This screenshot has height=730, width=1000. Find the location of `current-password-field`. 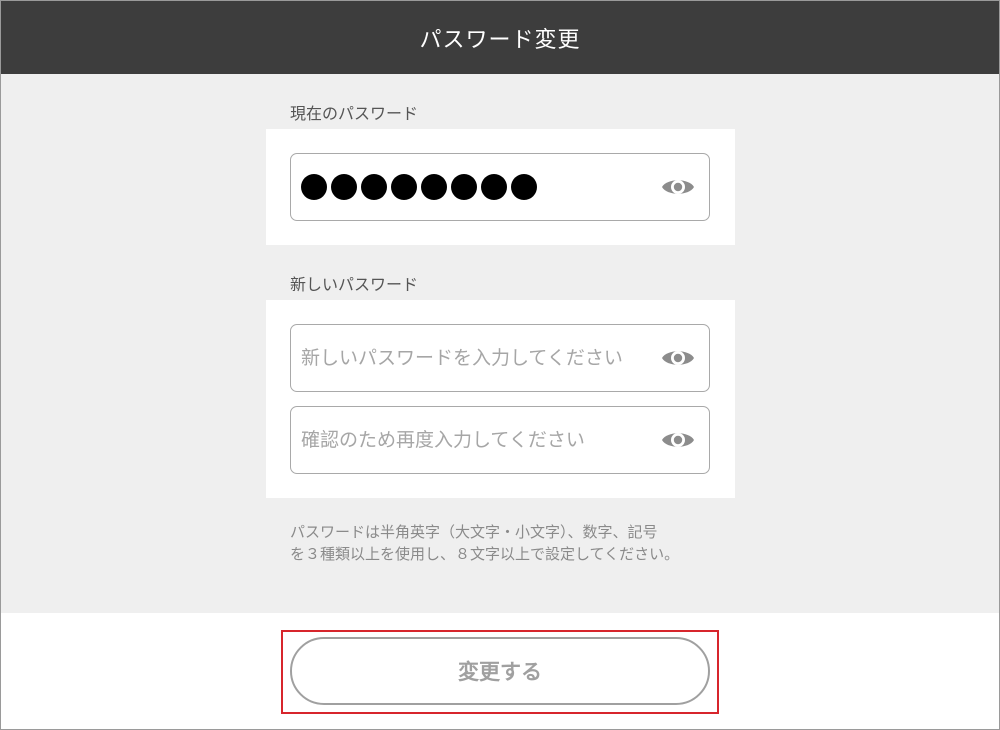

current-password-field is located at coordinates (500, 187).